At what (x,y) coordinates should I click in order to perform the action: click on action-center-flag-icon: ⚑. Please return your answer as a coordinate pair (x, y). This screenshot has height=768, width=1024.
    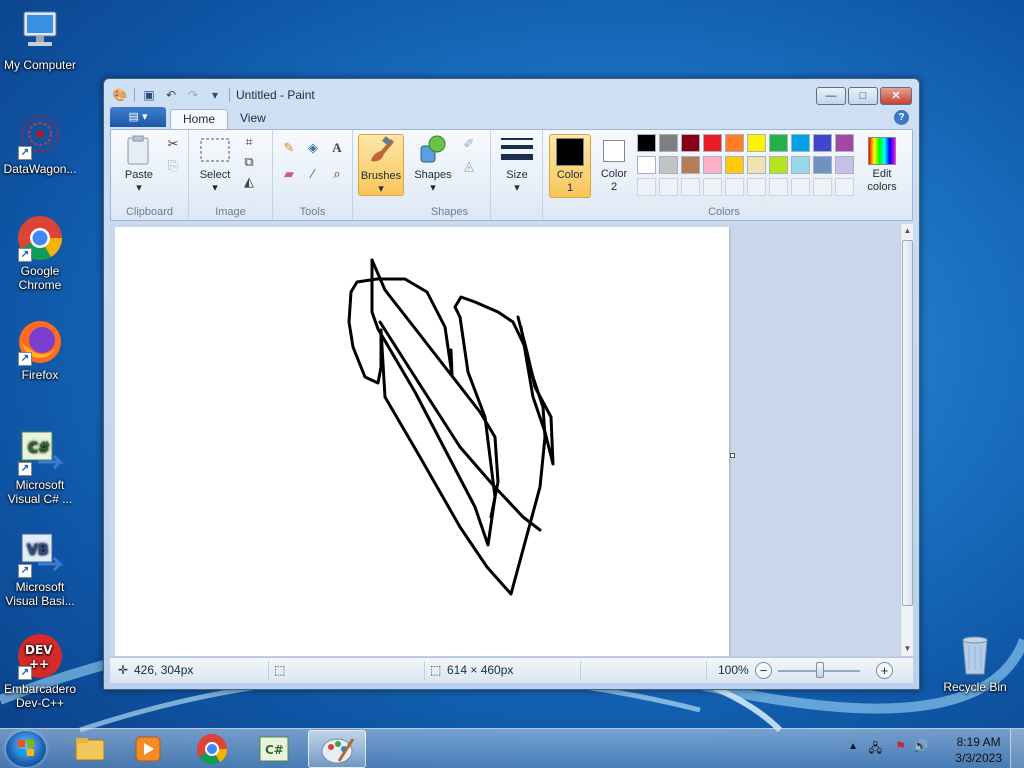
    Looking at the image, I should click on (900, 746).